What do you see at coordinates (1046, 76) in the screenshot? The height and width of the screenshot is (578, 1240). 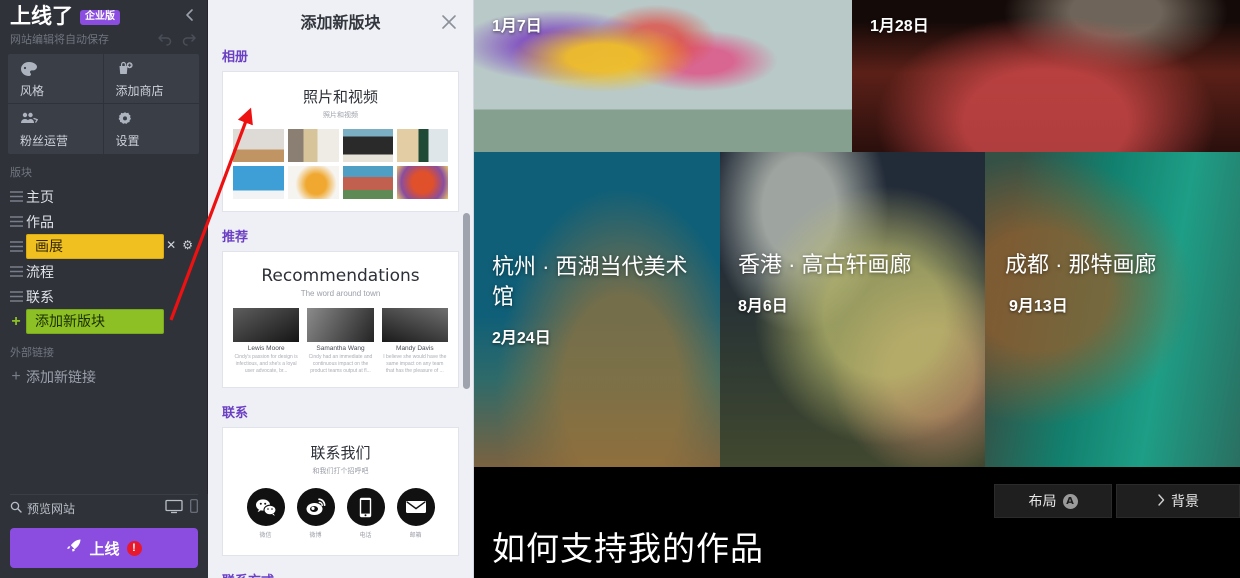 I see `gallery-card: 1月28日` at bounding box center [1046, 76].